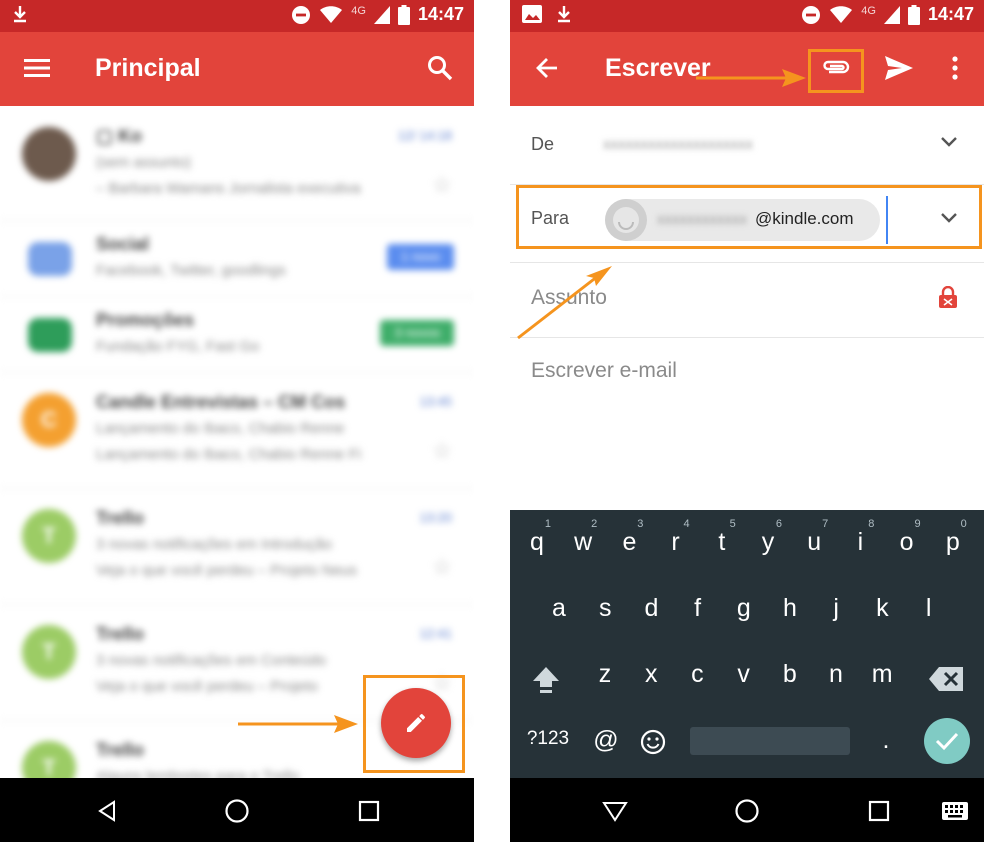 The width and height of the screenshot is (984, 842). I want to click on attach-highlight-box, so click(836, 71).